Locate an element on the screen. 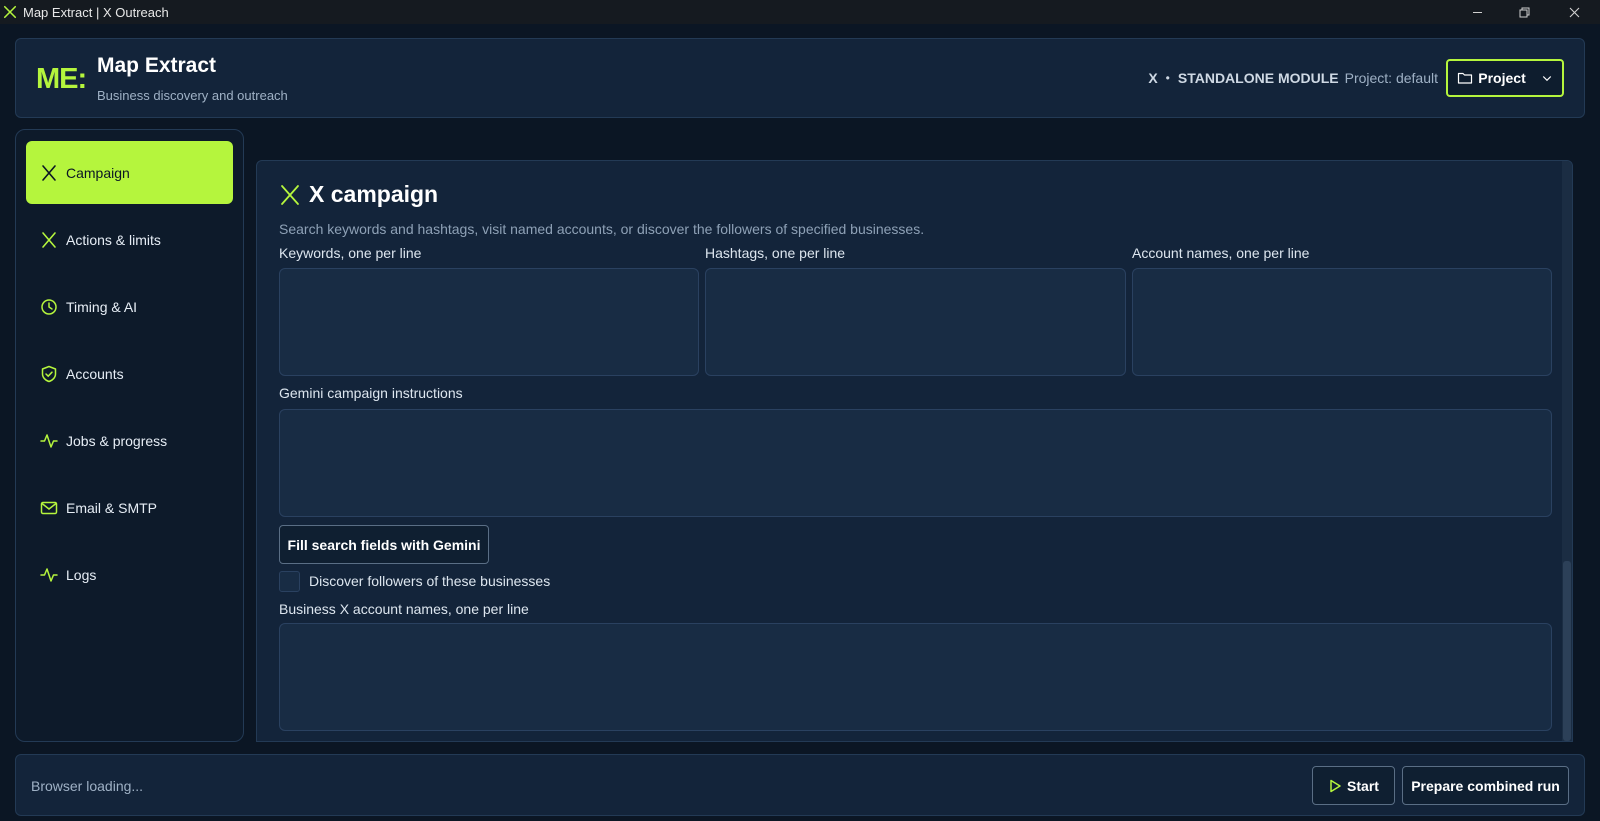  window-titlebar: Map Extract | X Outreach is located at coordinates (800, 12).